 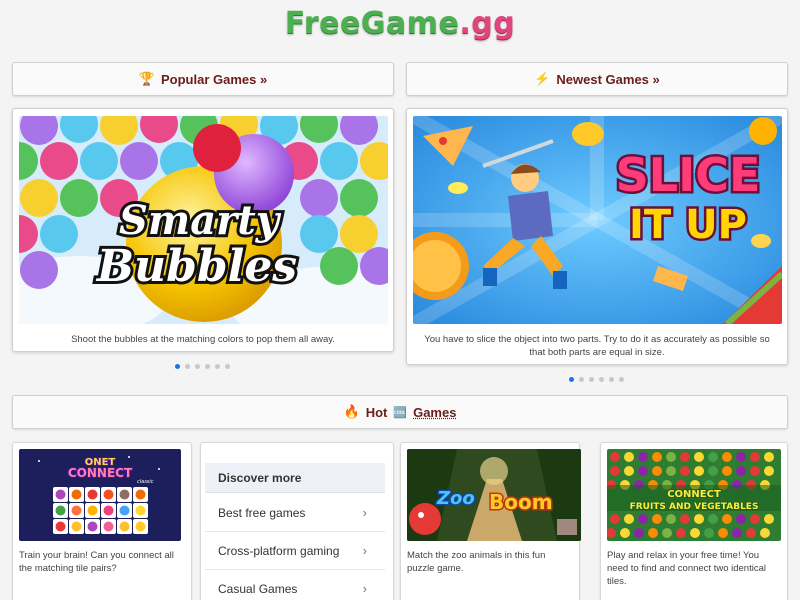 What do you see at coordinates (487, 23) in the screenshot?
I see `logo-text-tld: .gg` at bounding box center [487, 23].